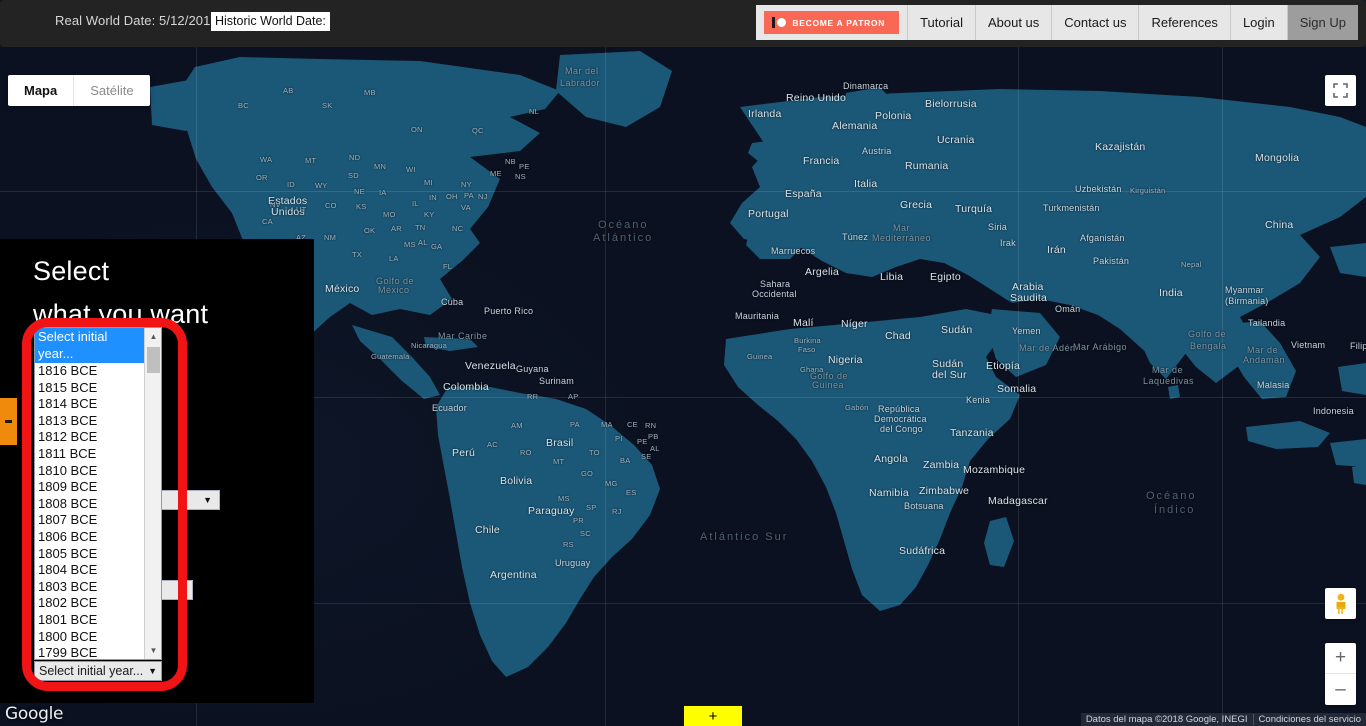  Describe the element at coordinates (89, 637) in the screenshot. I see `year-option: 1800 BCE` at that location.